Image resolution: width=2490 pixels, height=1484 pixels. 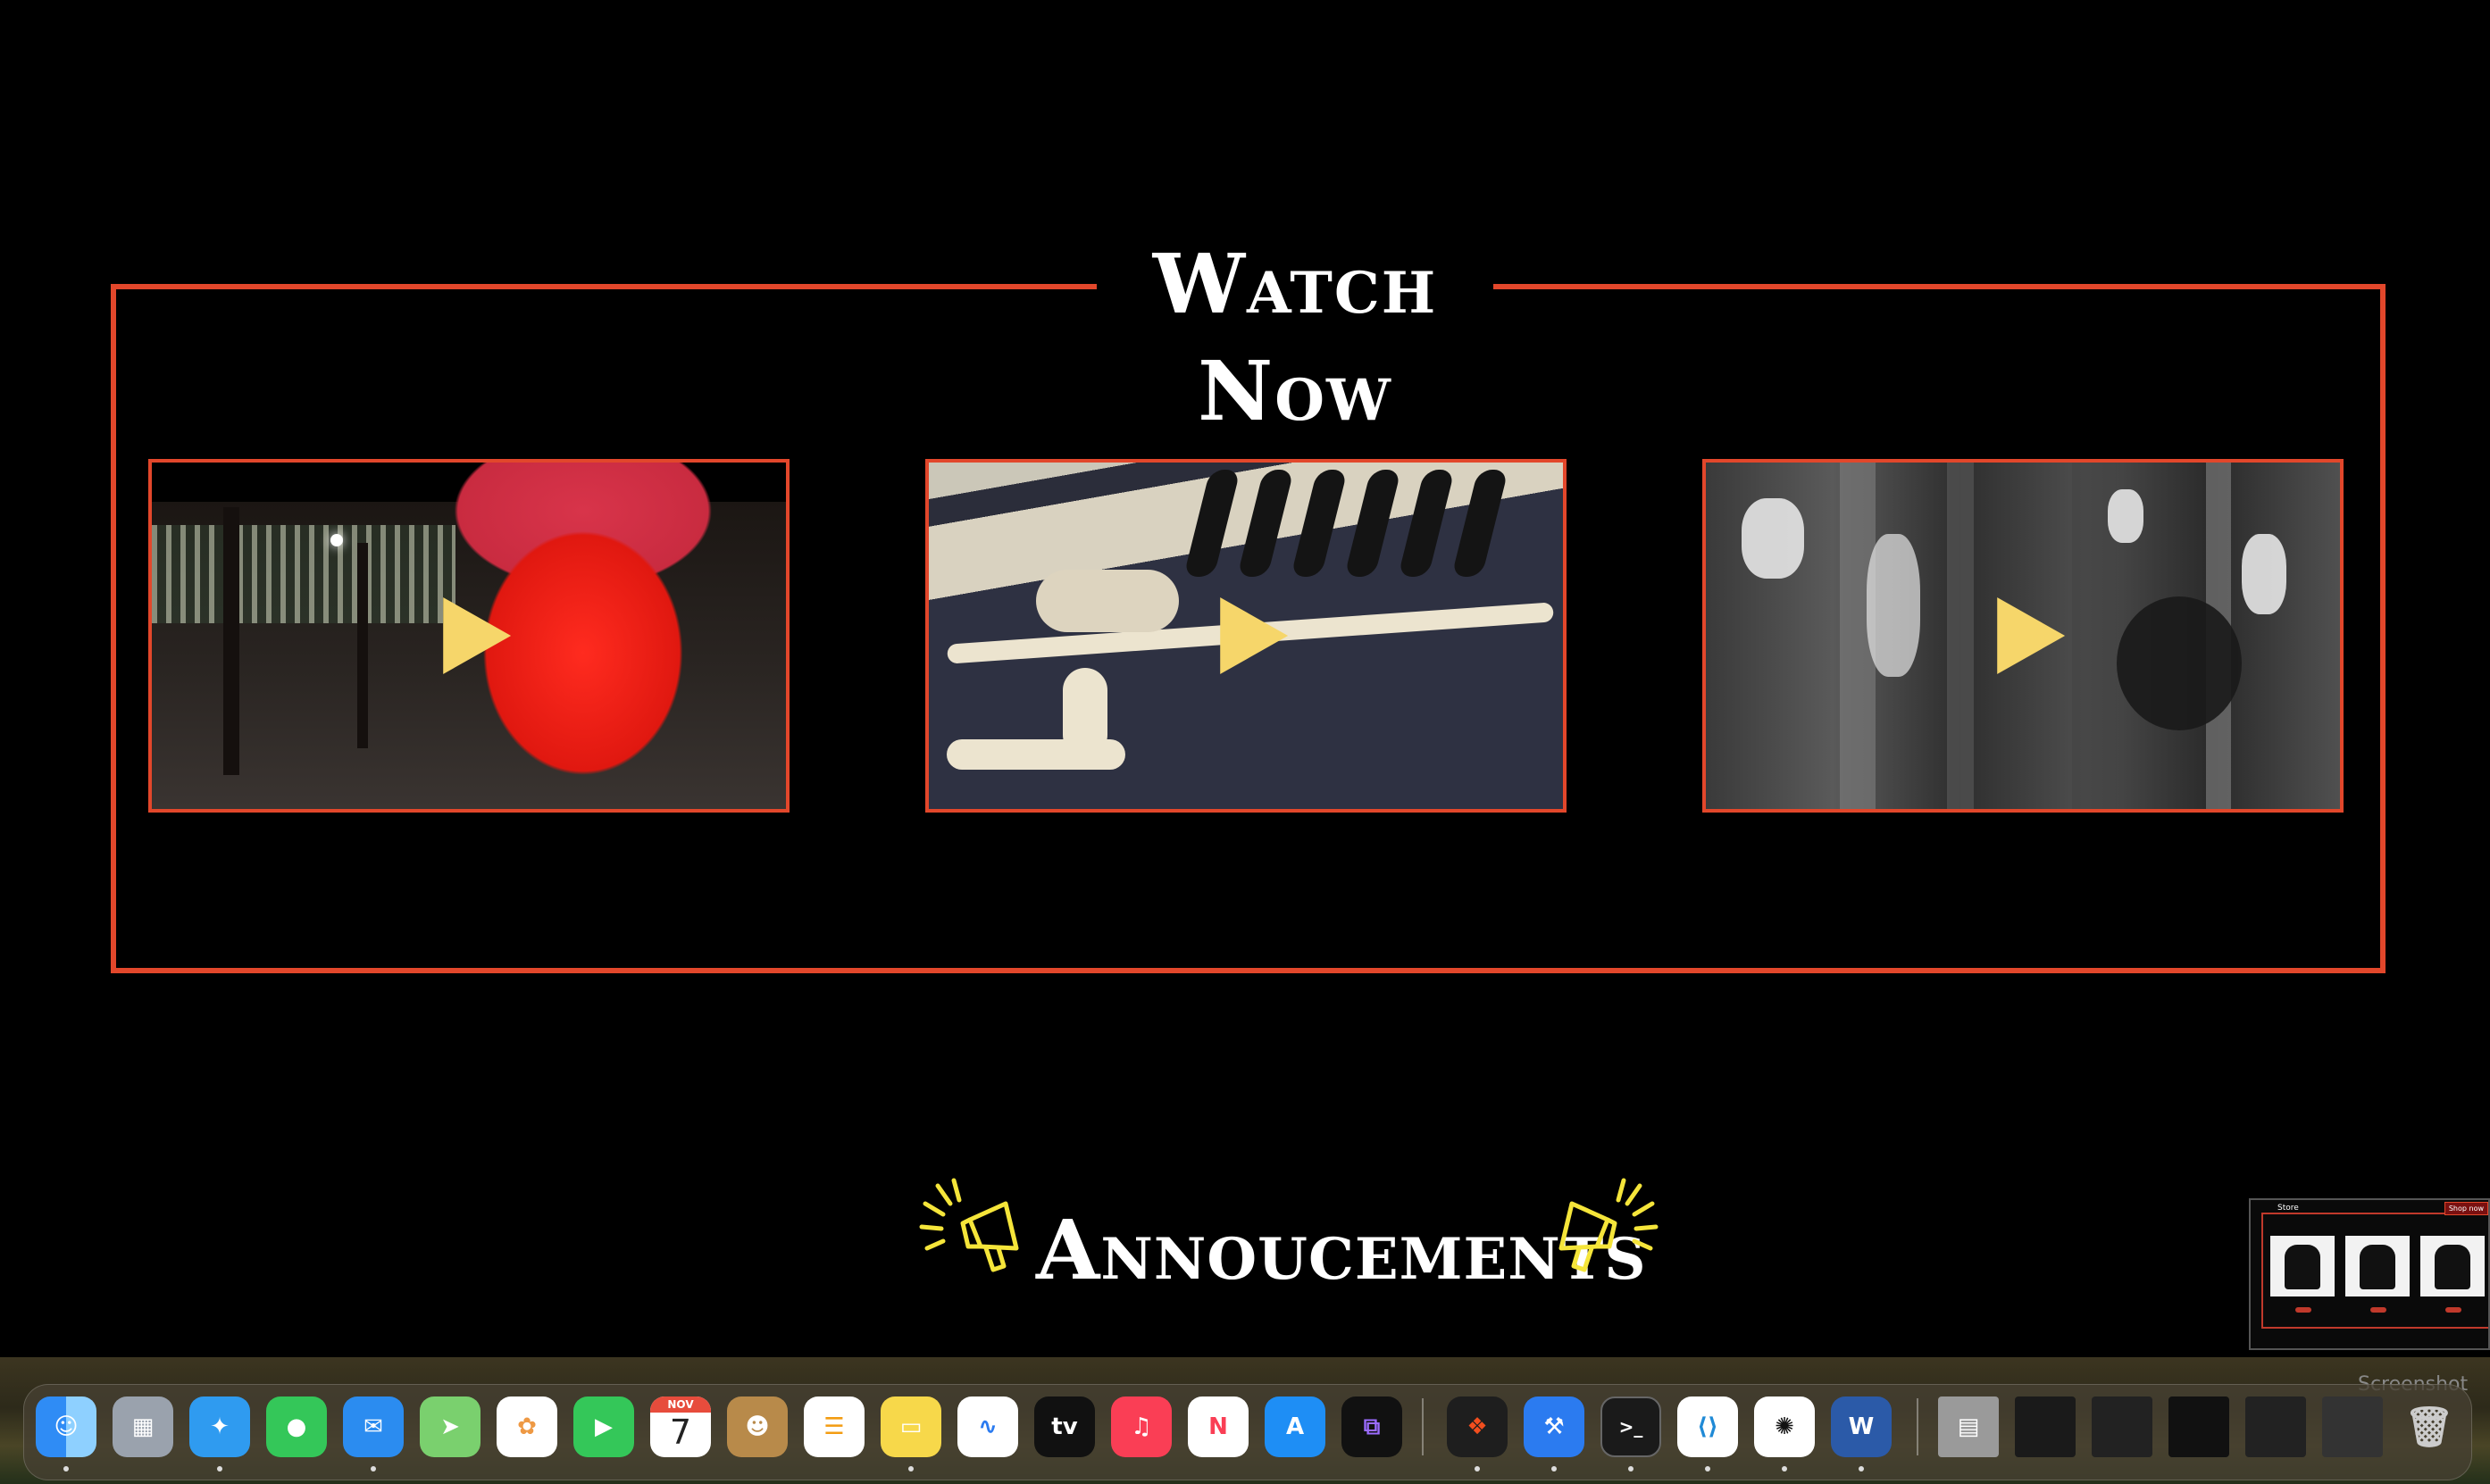 What do you see at coordinates (911, 1426) in the screenshot?
I see `notes-icon: ▭` at bounding box center [911, 1426].